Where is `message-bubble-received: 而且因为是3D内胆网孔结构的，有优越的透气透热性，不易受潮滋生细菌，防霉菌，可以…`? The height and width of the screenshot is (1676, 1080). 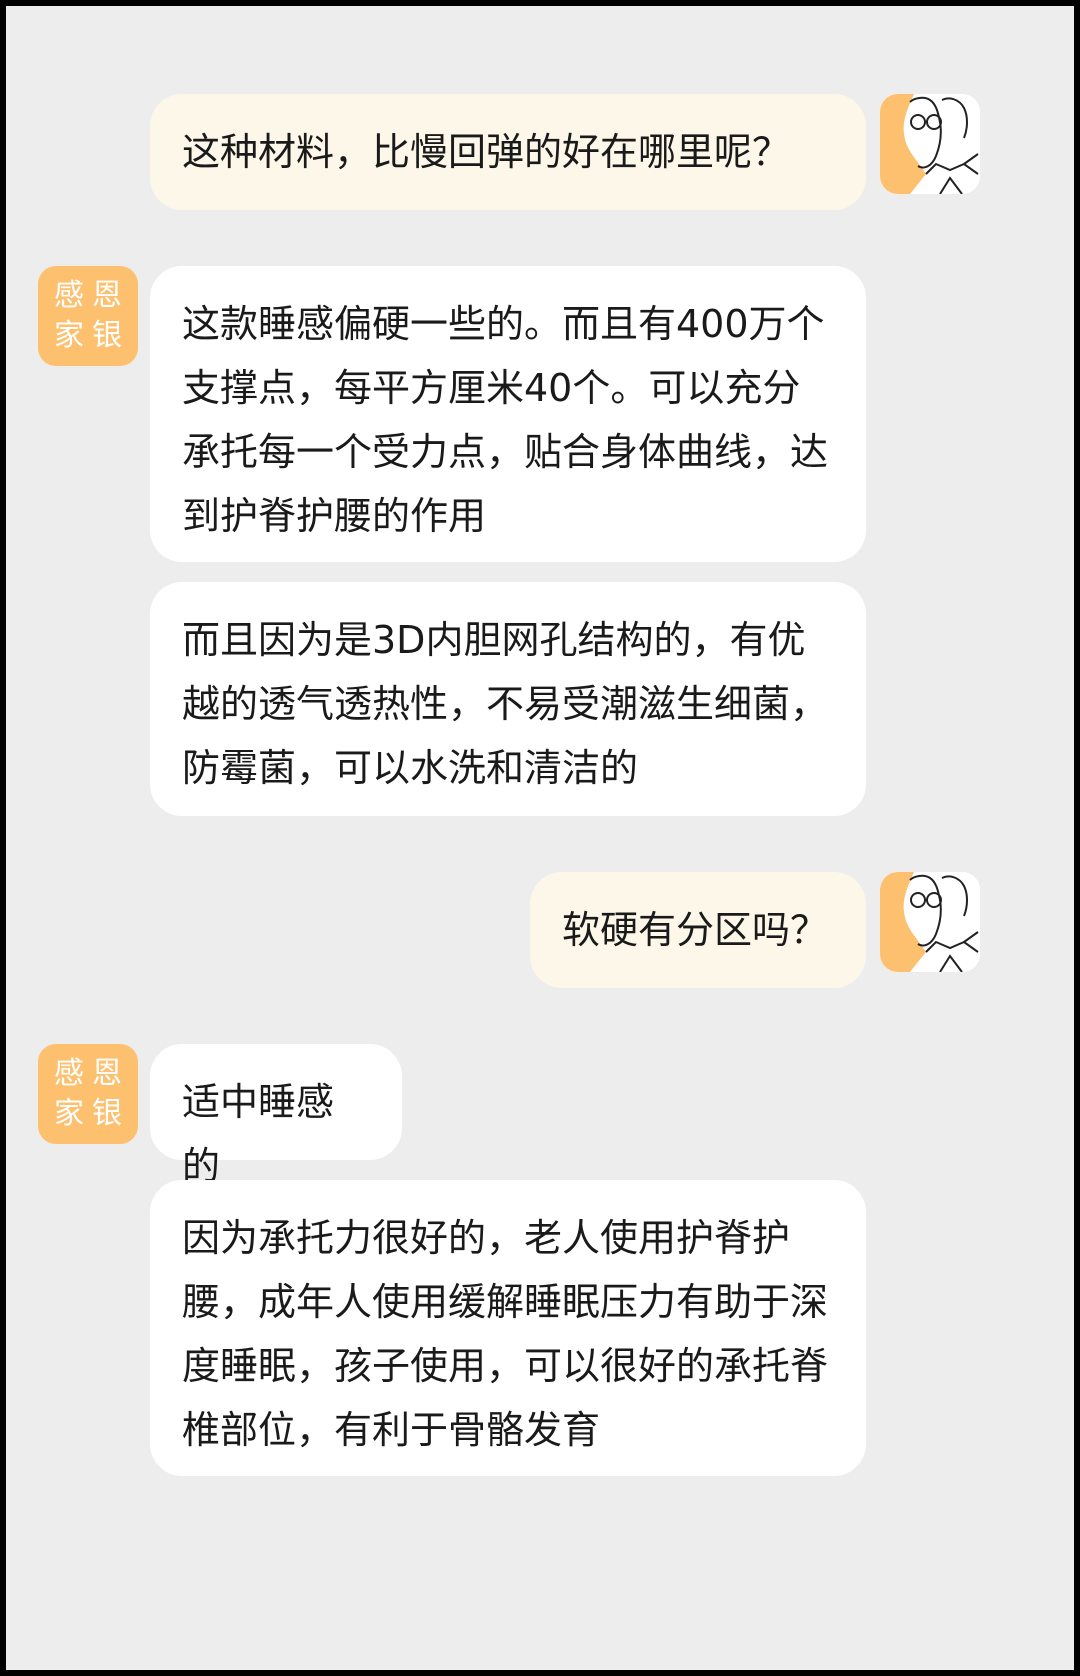
message-bubble-received: 而且因为是3D内胆网孔结构的，有优越的透气透热性，不易受潮滋生细菌，防霉菌，可以… is located at coordinates (508, 699).